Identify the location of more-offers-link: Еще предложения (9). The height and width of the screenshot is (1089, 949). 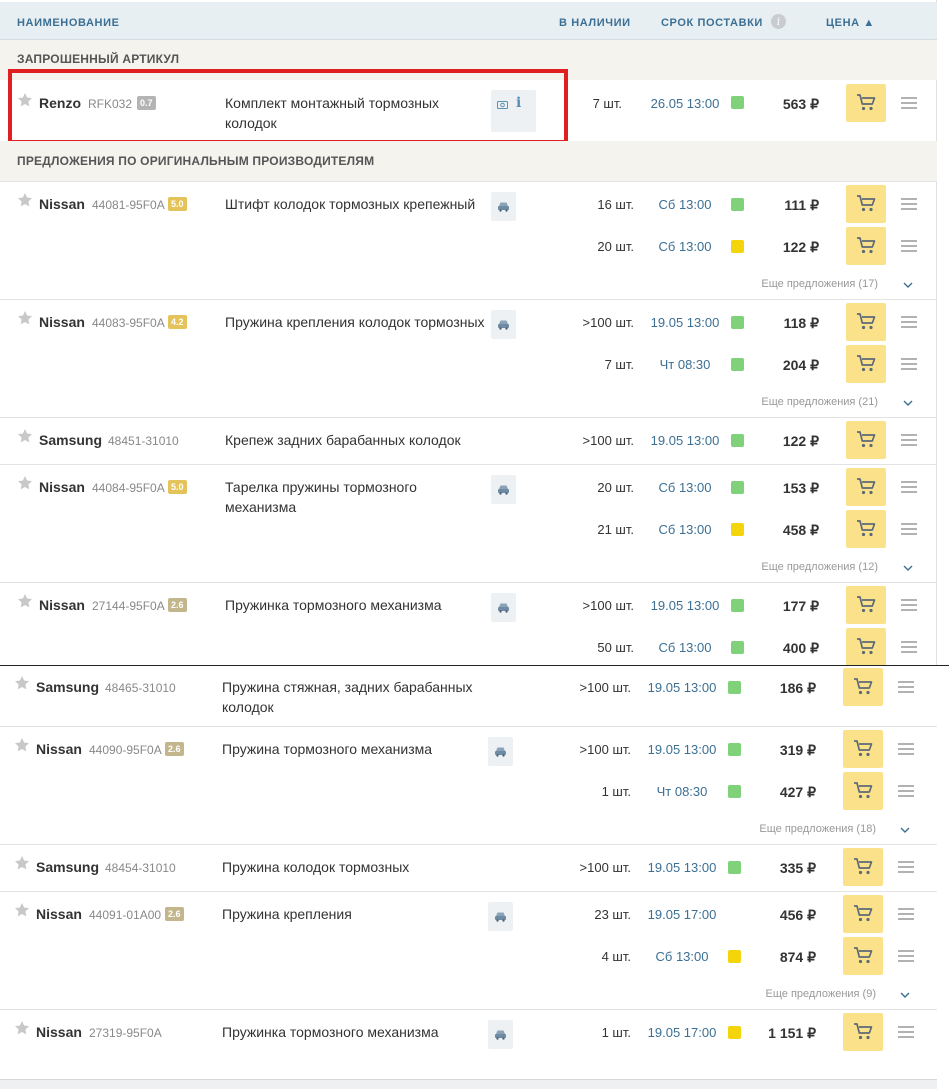
(821, 994).